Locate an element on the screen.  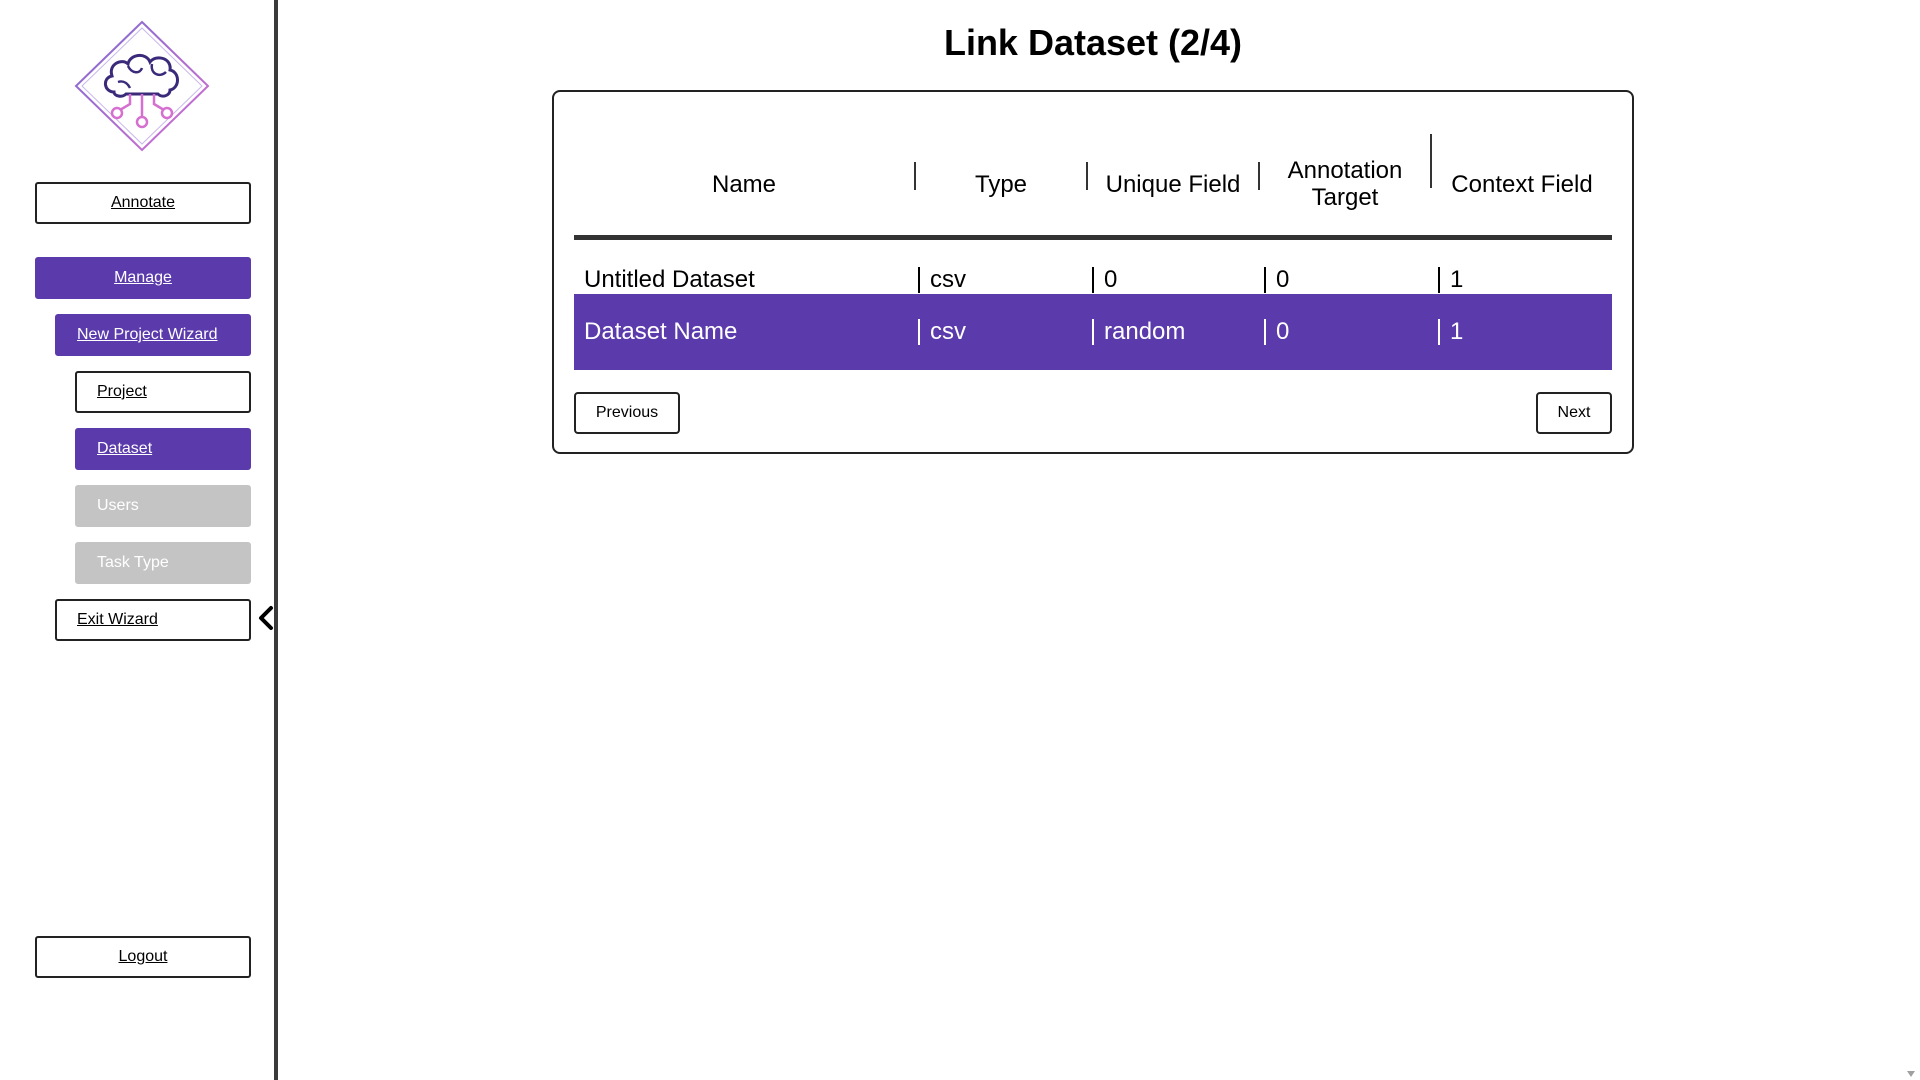
column-header-type: Type is located at coordinates (1001, 184).